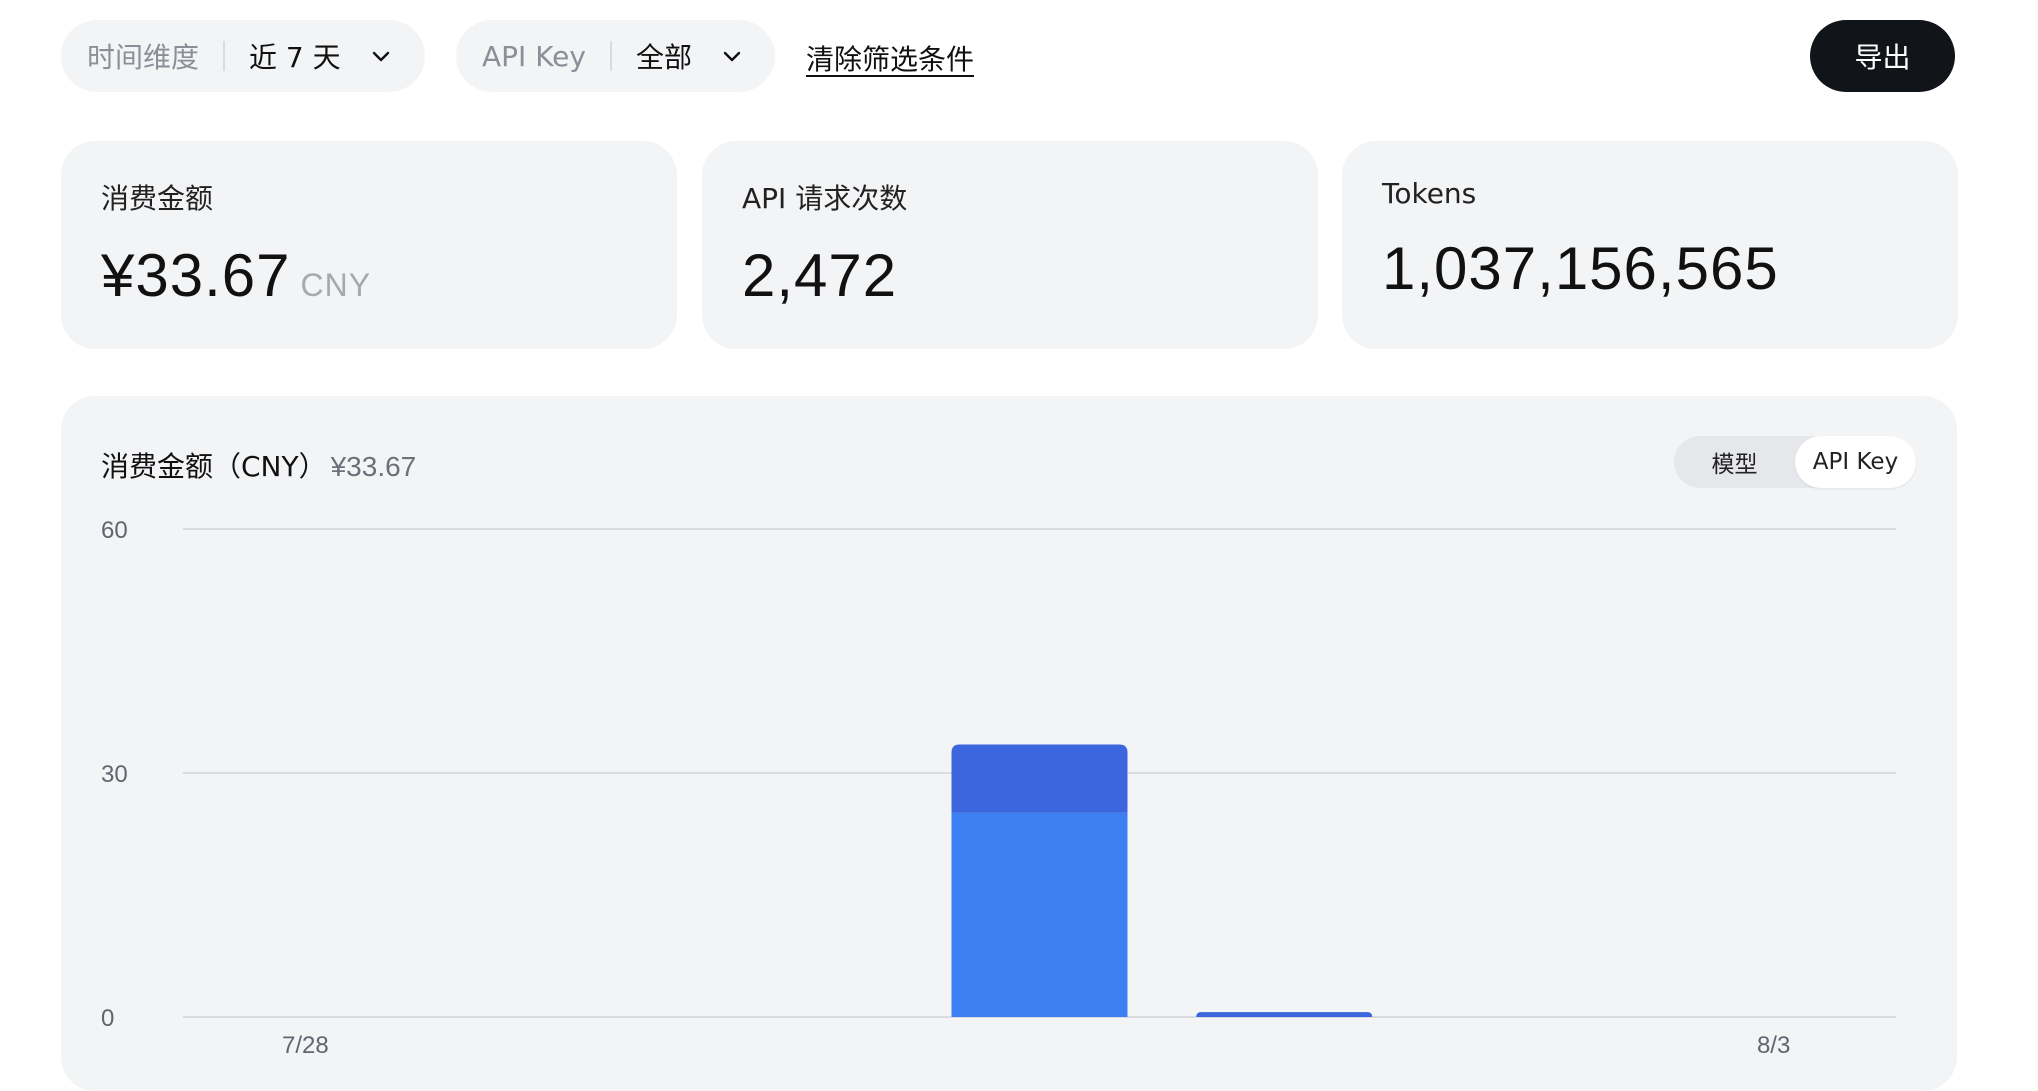 The width and height of the screenshot is (2038, 1091). Describe the element at coordinates (143, 57) in the screenshot. I see `time-range-filter-label: 时间维度` at that location.